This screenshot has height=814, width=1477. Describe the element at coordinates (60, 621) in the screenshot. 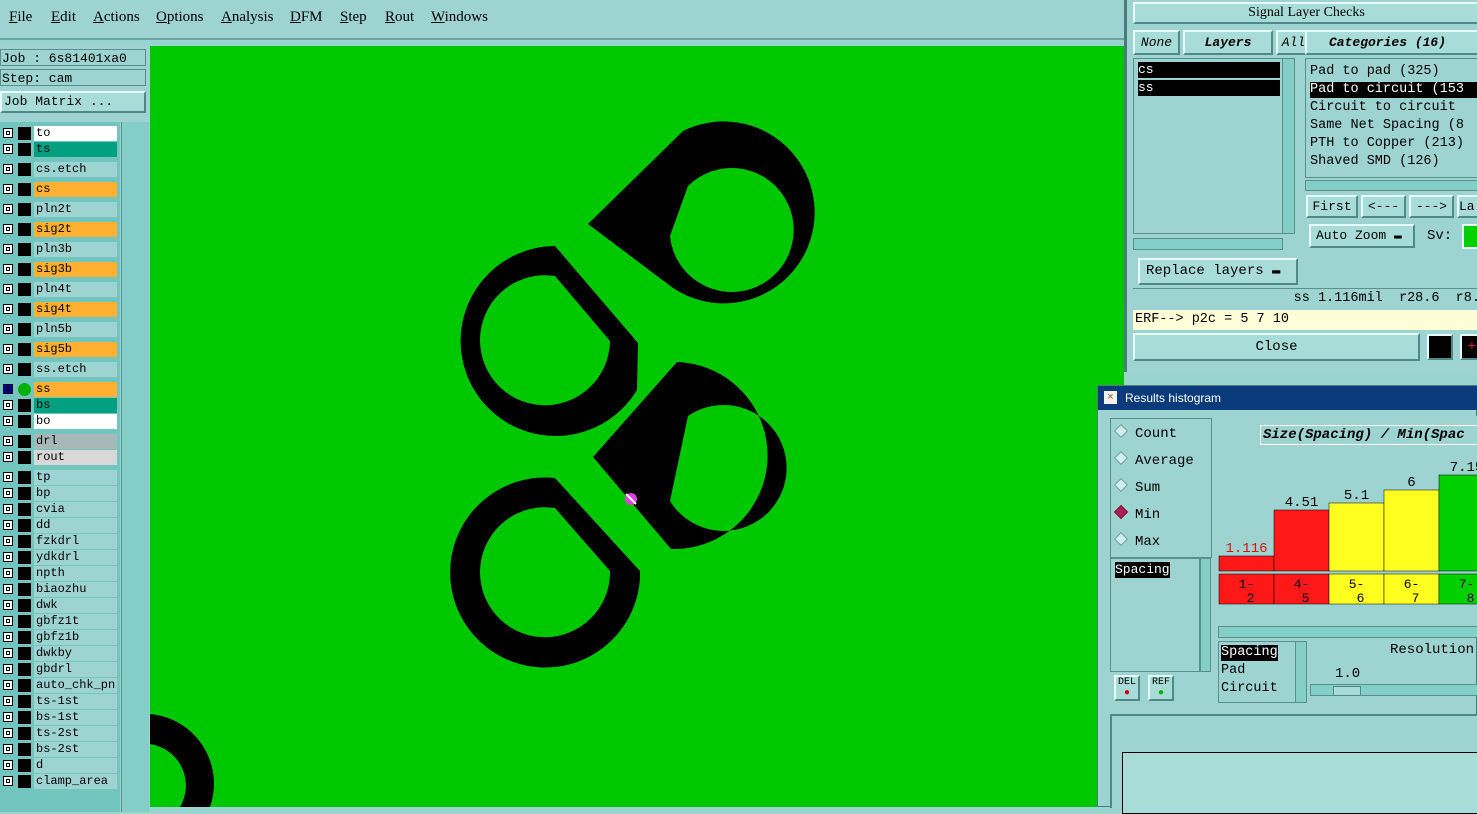

I see `layer-row-gbfz1t: gbfz1t` at that location.